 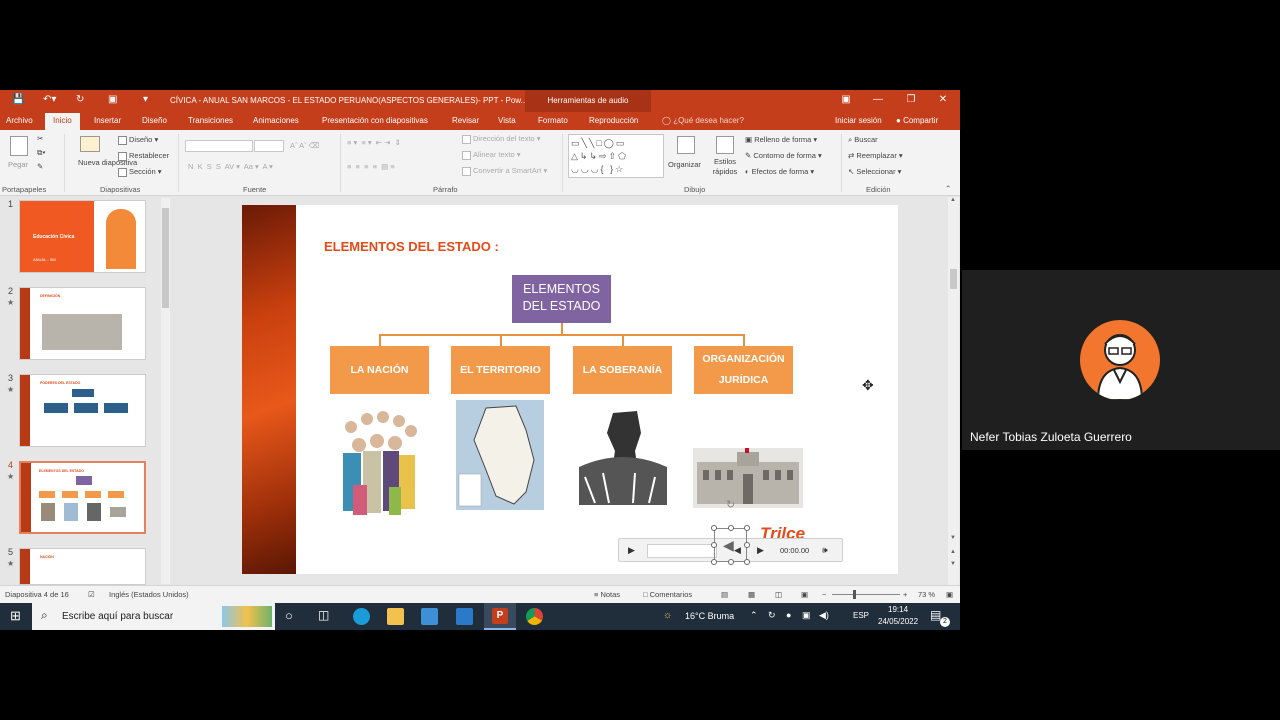 What do you see at coordinates (82, 566) in the screenshot?
I see `slide-thumbnail-5: NACIÓN` at bounding box center [82, 566].